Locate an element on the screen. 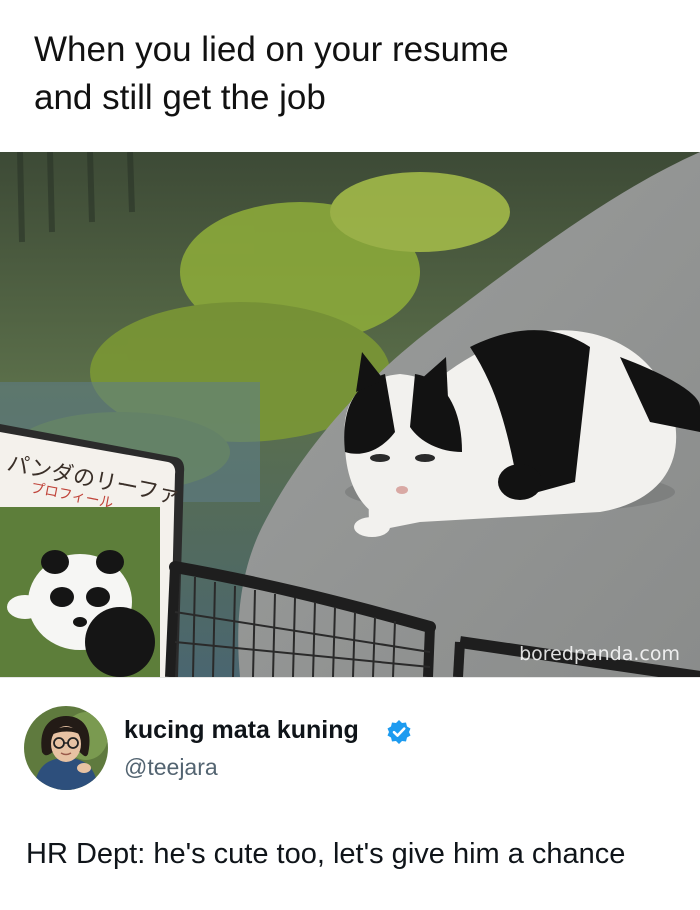 This screenshot has height=910, width=700. meme-caption-line-2: and still get the job is located at coordinates (180, 97).